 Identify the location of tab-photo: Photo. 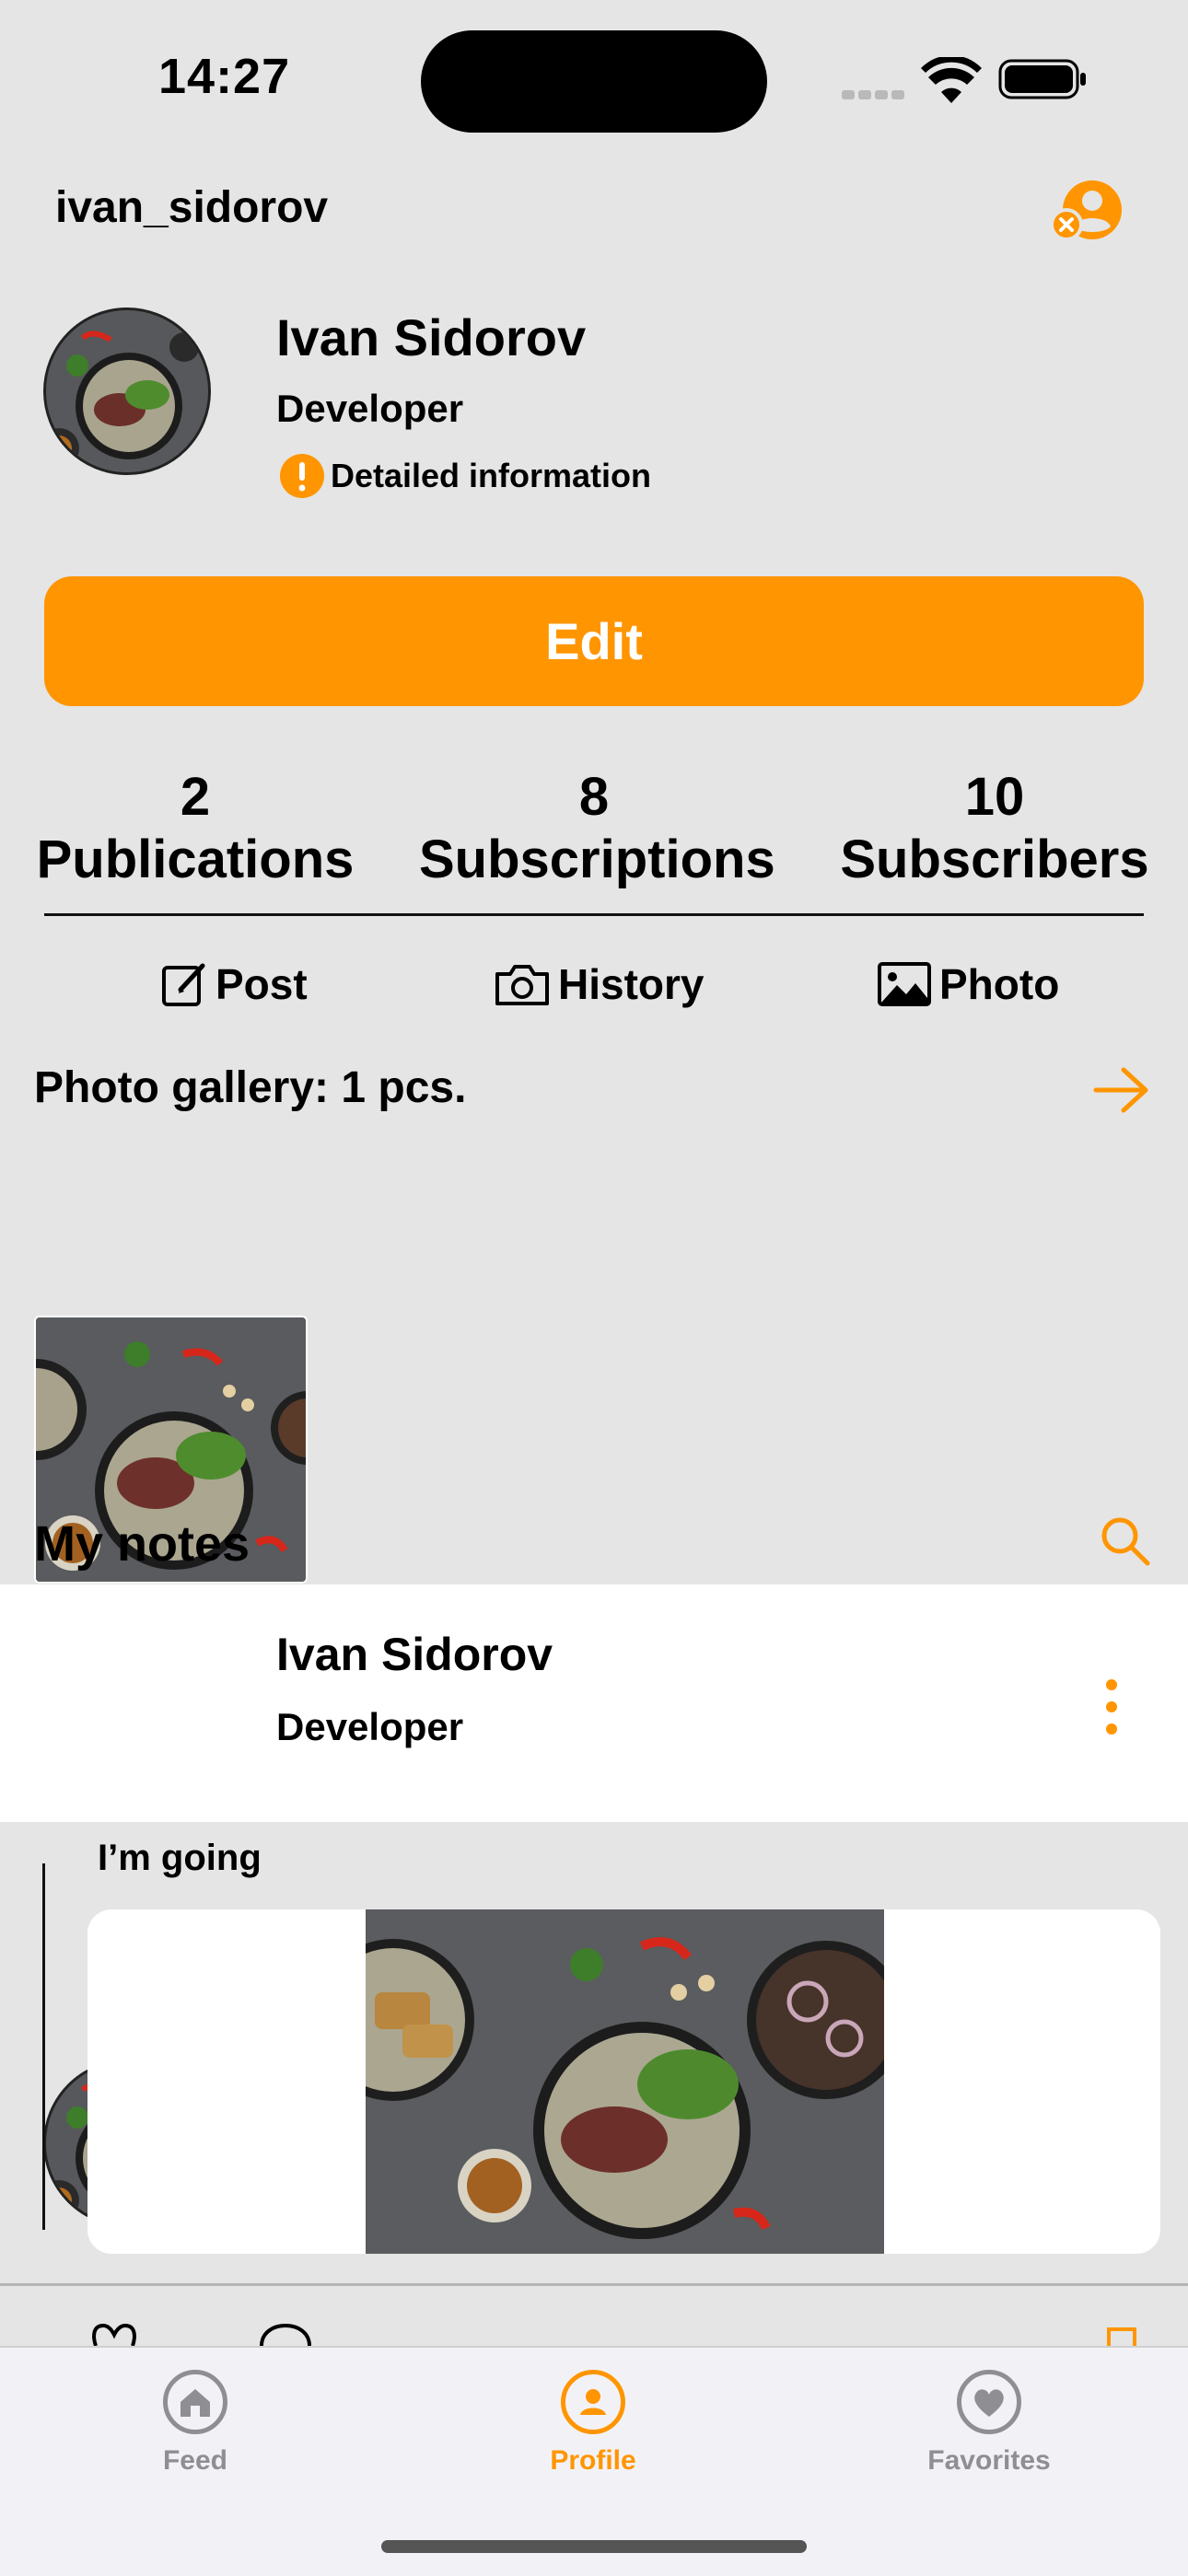
(968, 984).